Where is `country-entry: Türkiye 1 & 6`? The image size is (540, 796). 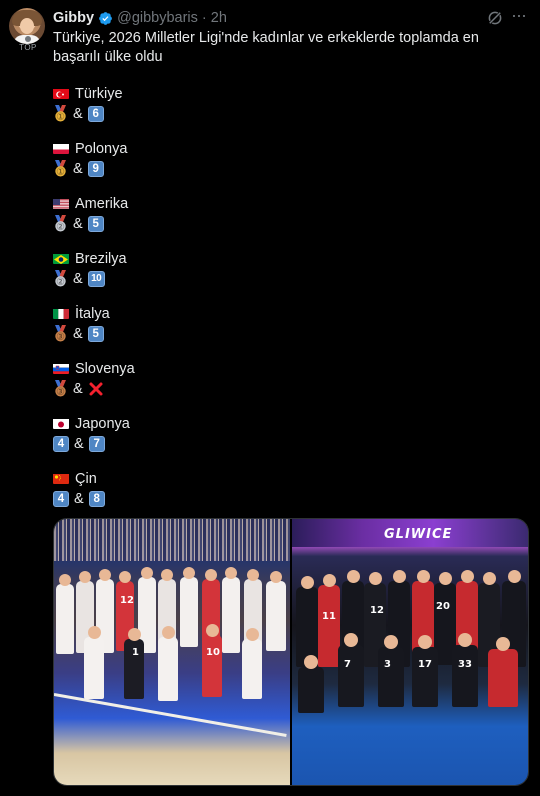
country-entry: Türkiye 1 & 6 is located at coordinates (153, 103).